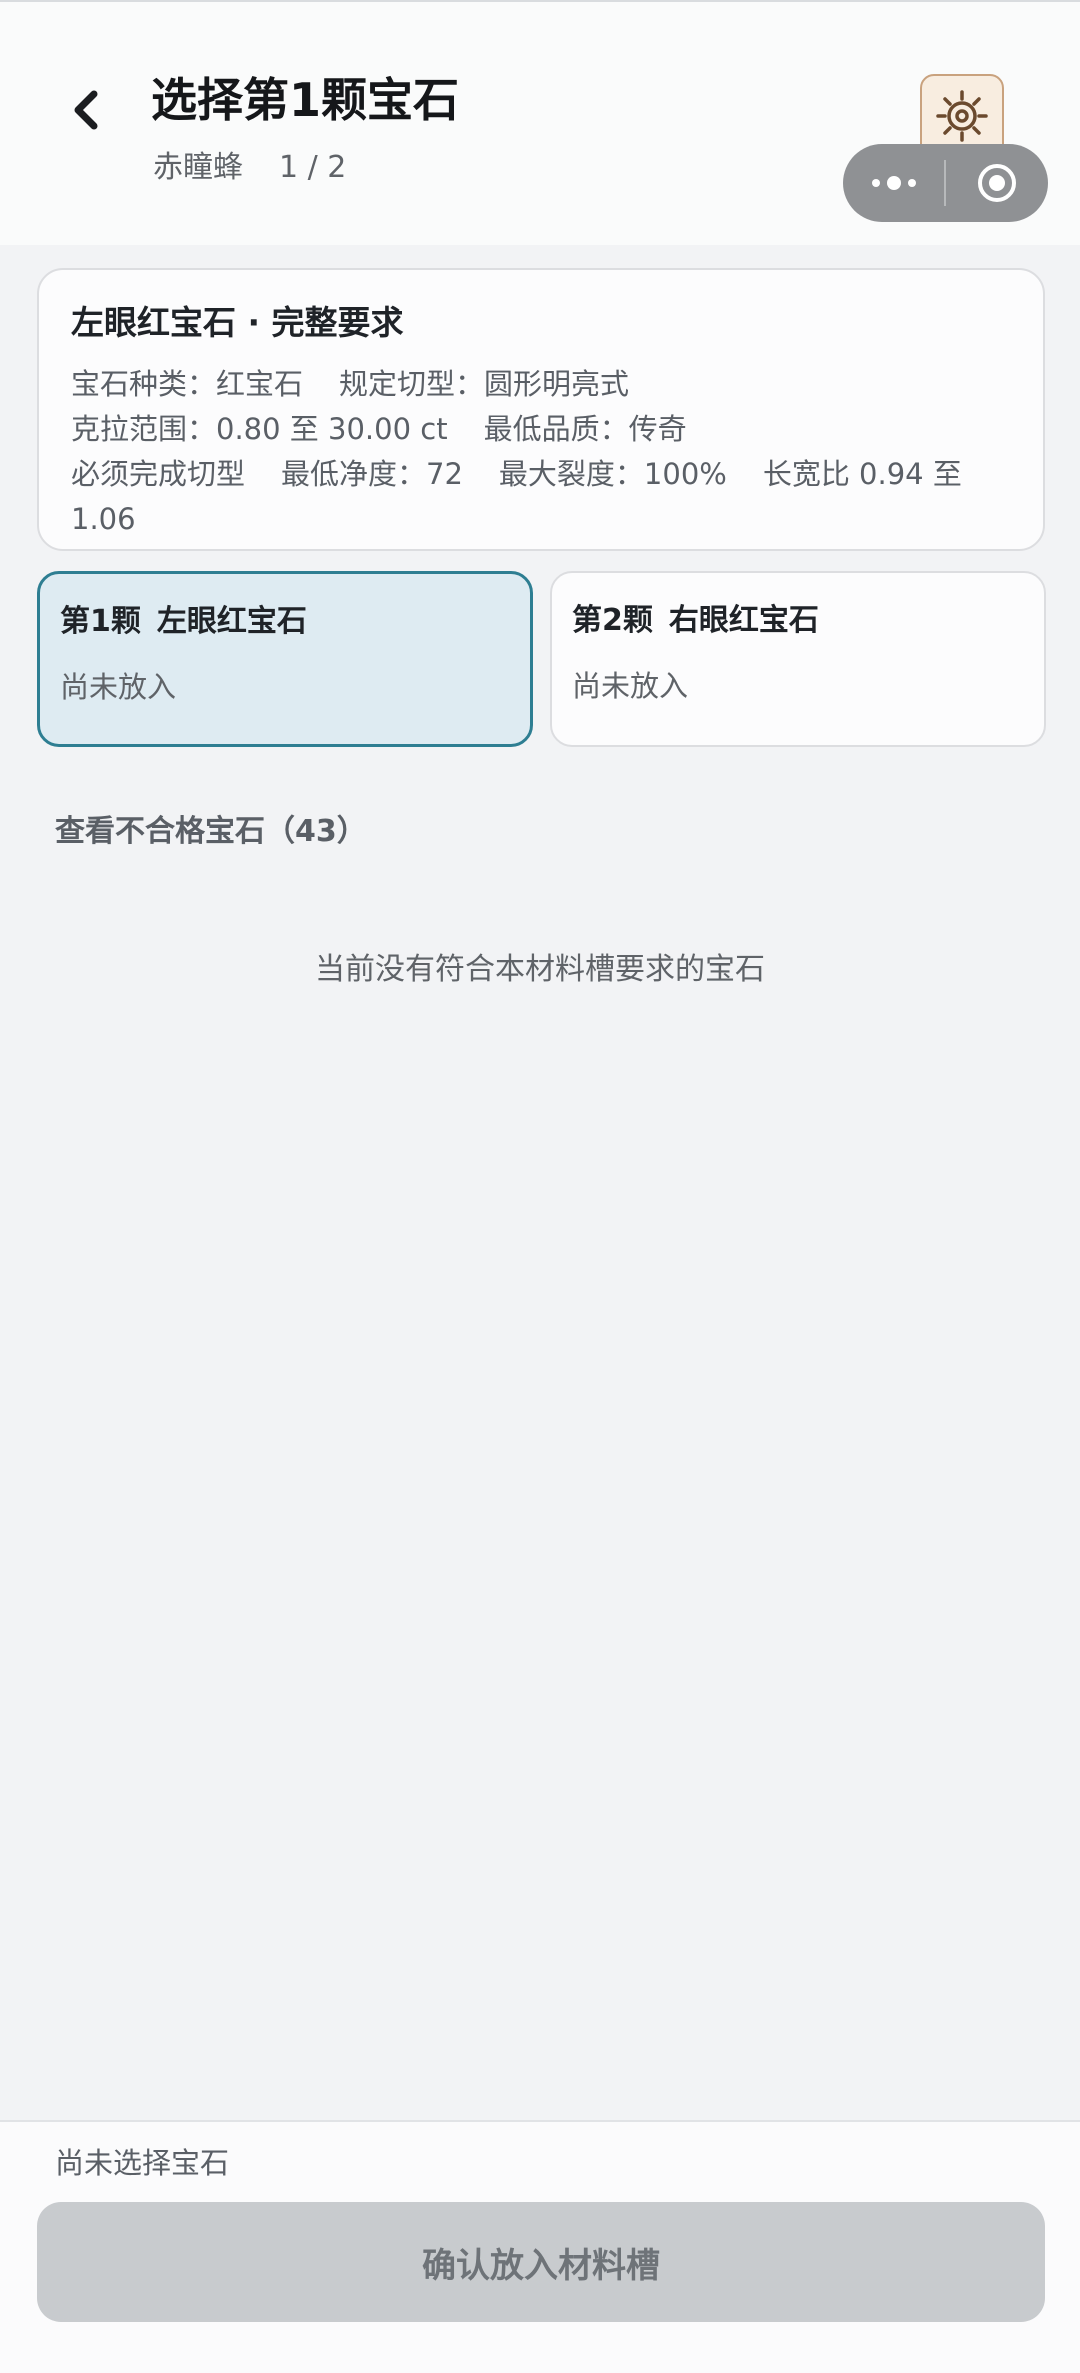  Describe the element at coordinates (249, 164) in the screenshot. I see `page-subtitle: 赤瞳蜂 1 / 2` at that location.